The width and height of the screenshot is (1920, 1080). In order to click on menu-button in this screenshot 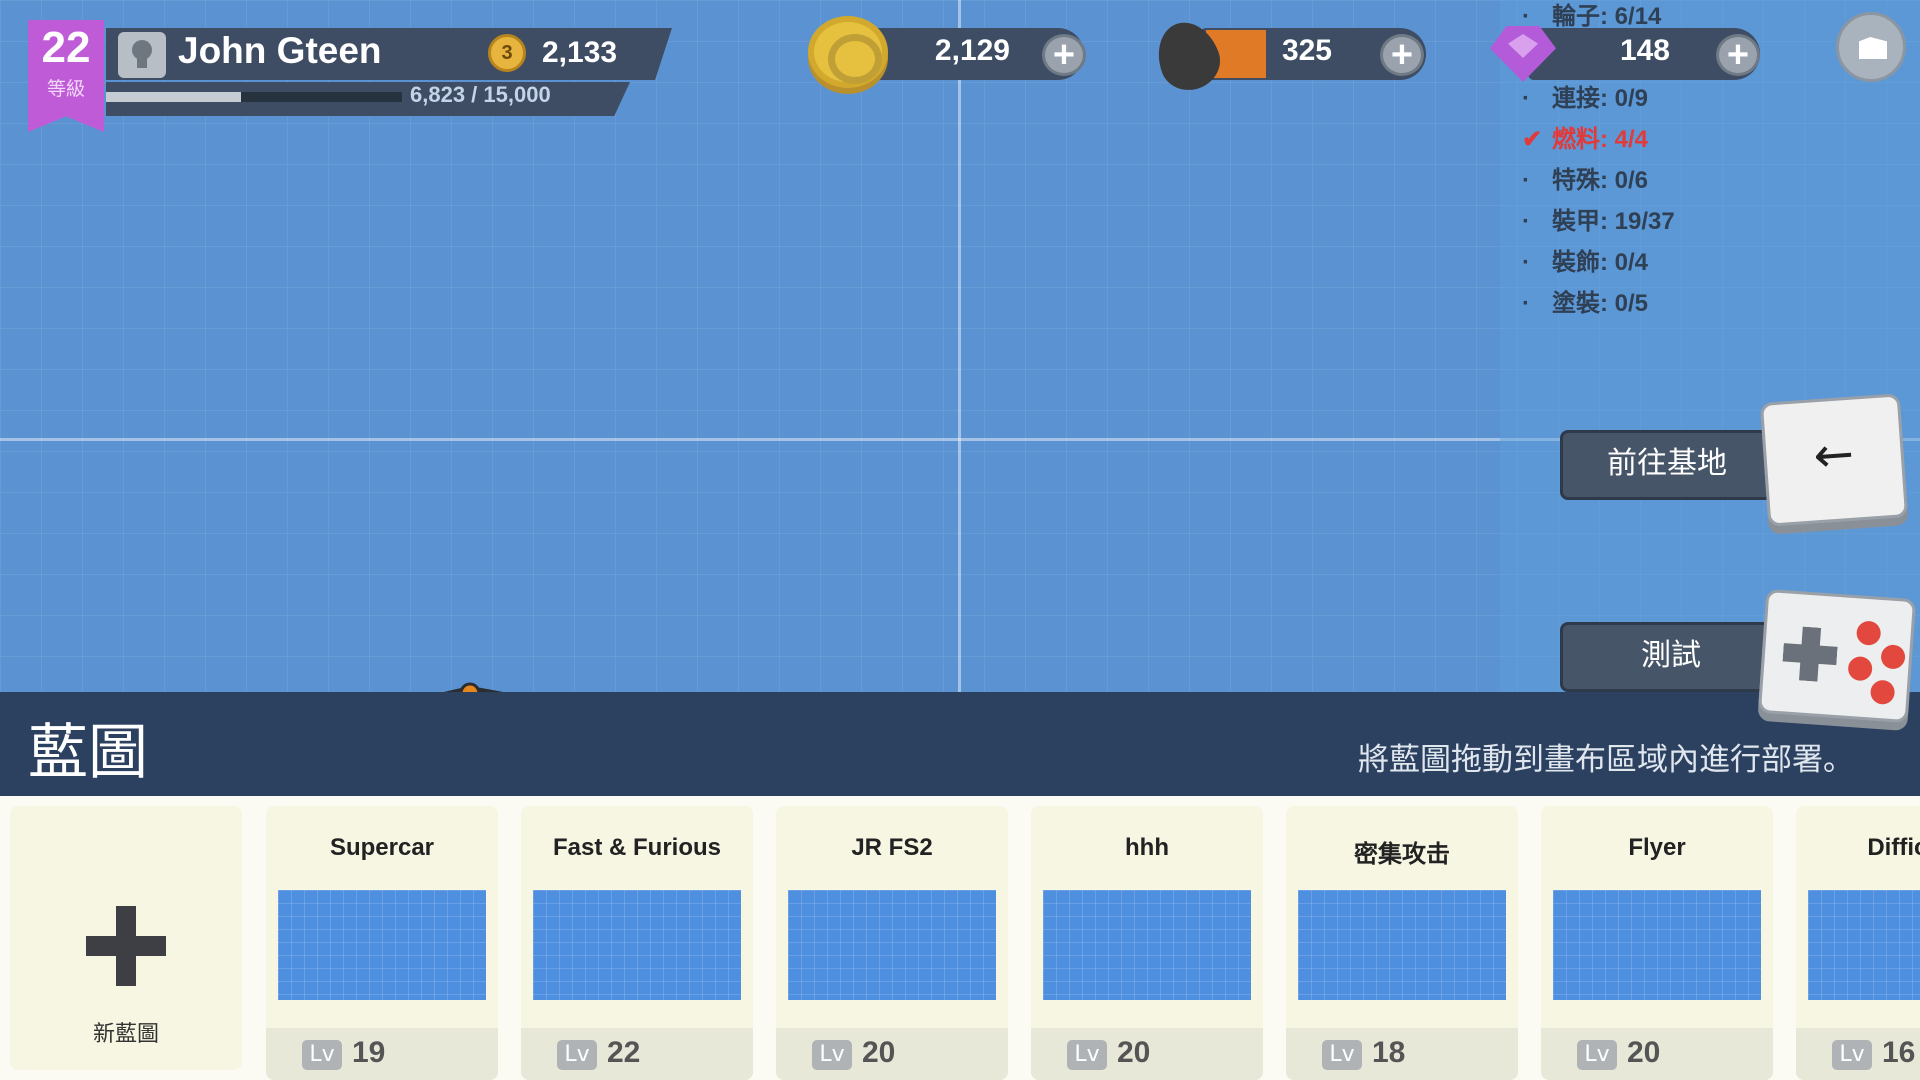, I will do `click(1871, 47)`.